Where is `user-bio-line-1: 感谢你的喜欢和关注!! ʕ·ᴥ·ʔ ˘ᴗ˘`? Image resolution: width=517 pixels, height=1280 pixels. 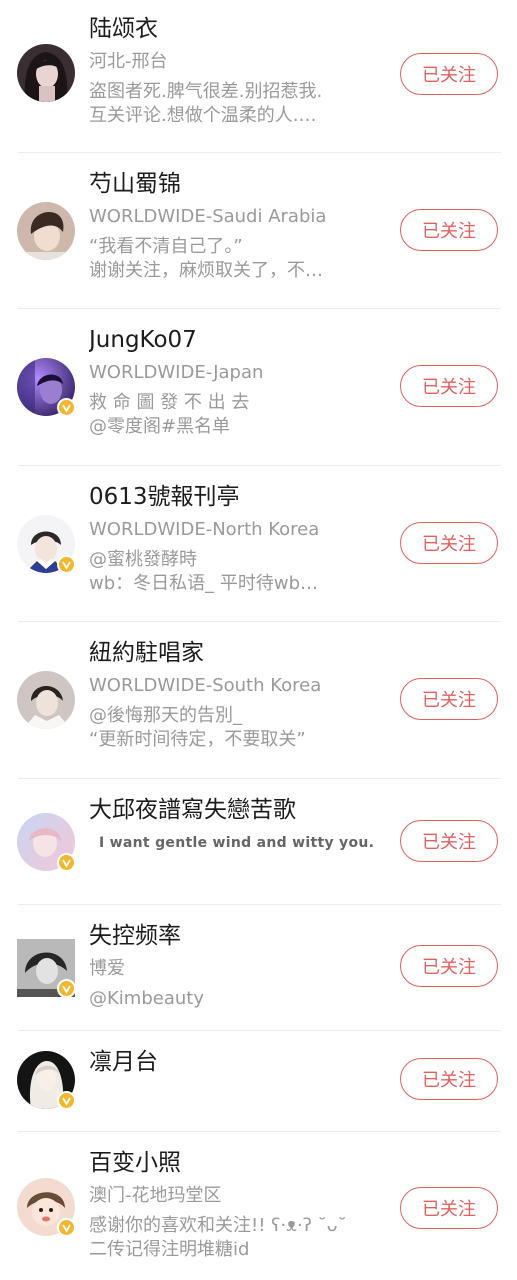
user-bio-line-1: 感谢你的喜欢和关注!! ʕ·ᴥ·ʔ ˘ᴗ˘ is located at coordinates (218, 1225).